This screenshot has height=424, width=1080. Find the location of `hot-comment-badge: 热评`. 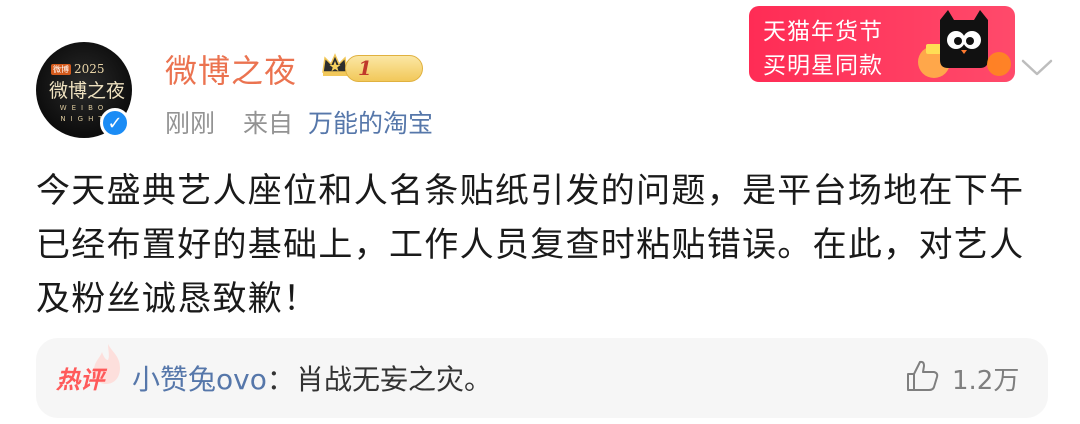

hot-comment-badge: 热评 is located at coordinates (80, 380).